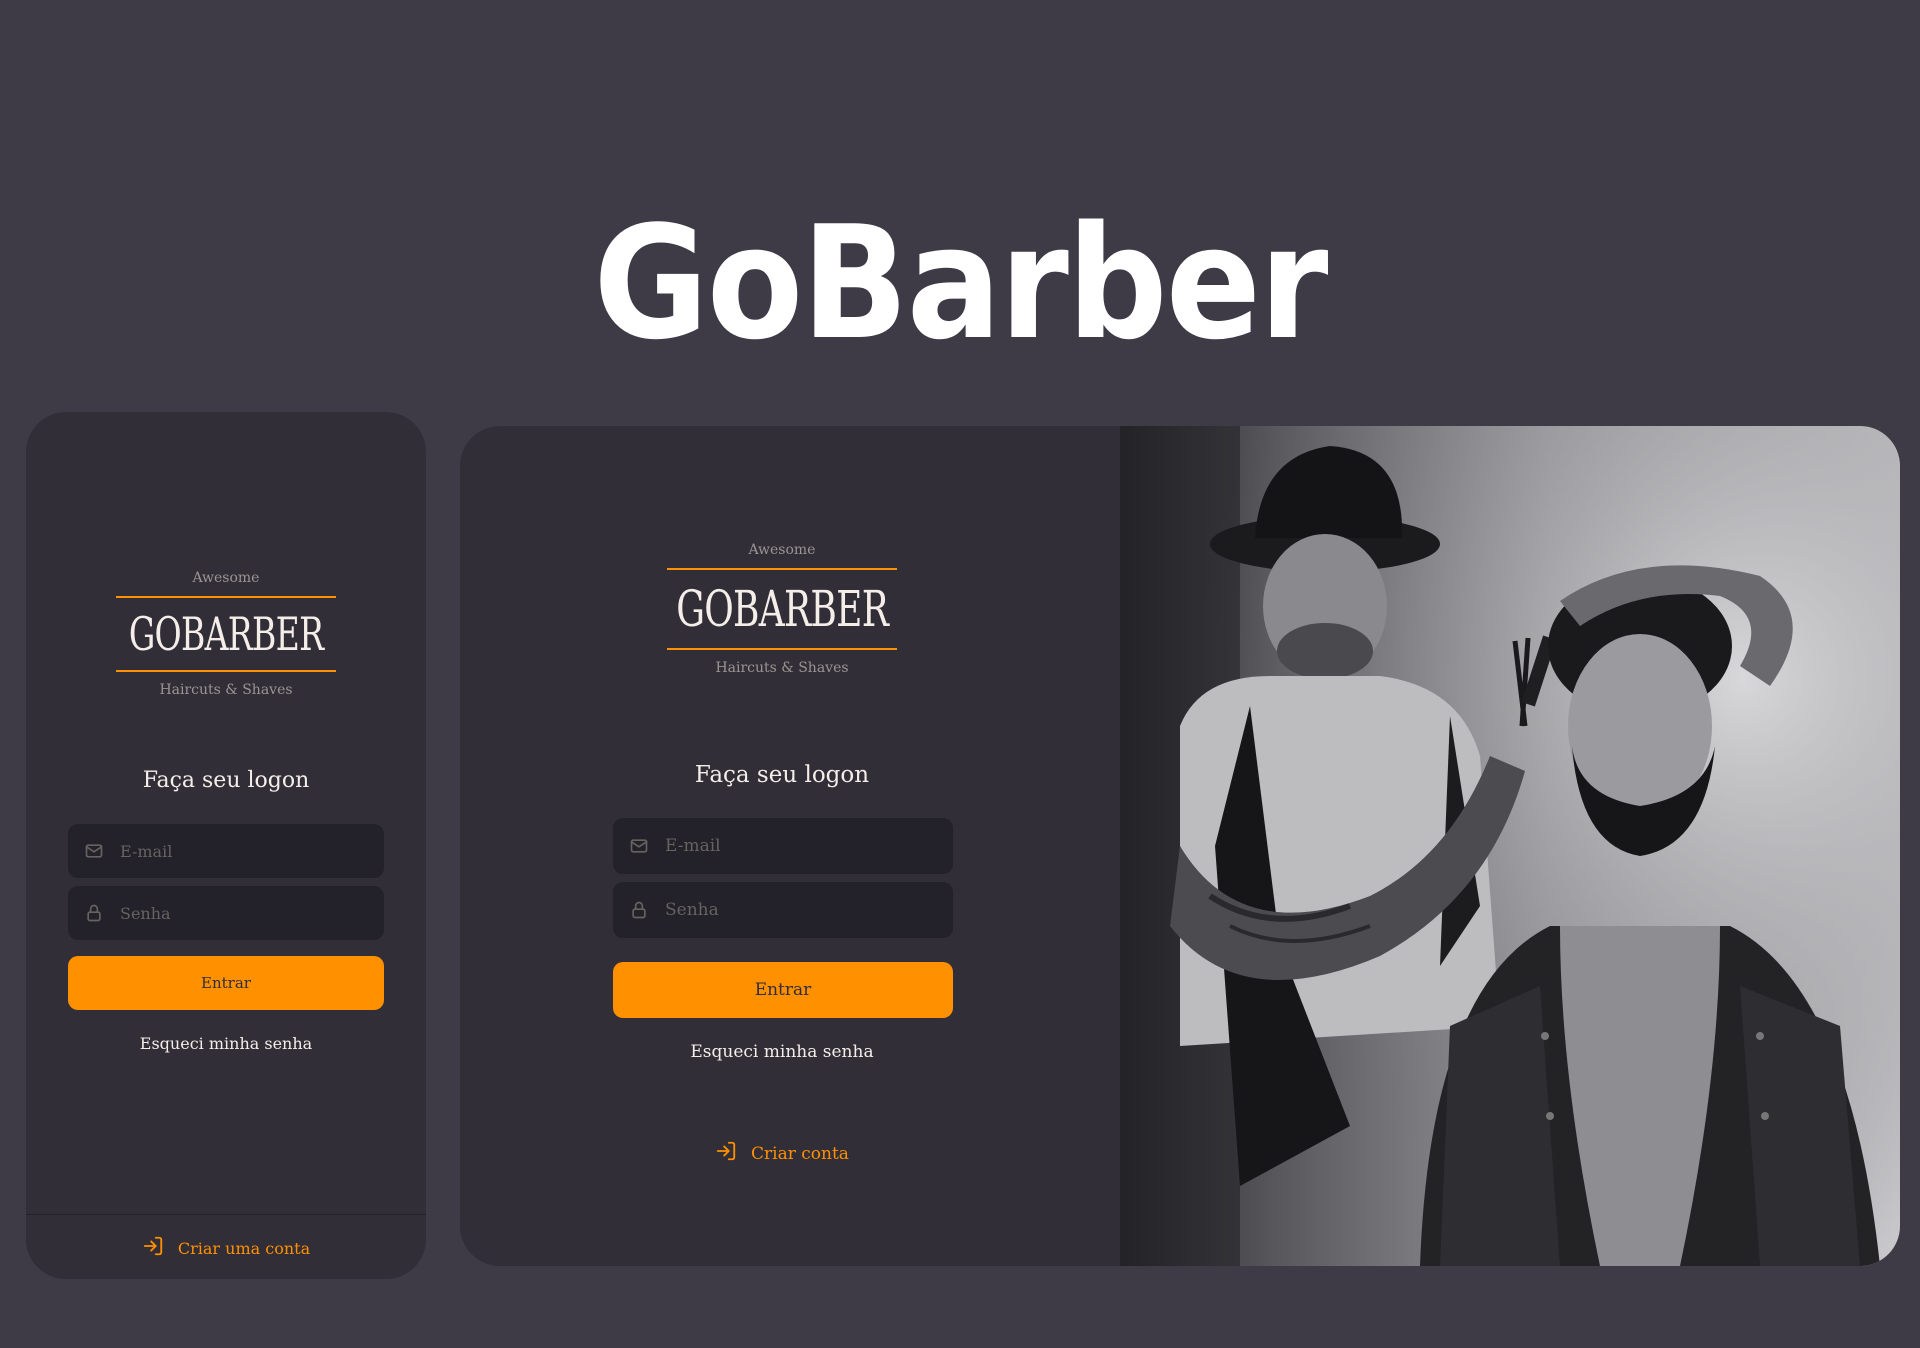 The image size is (1920, 1348). I want to click on mobile-footer: Criar uma conta, so click(226, 1246).